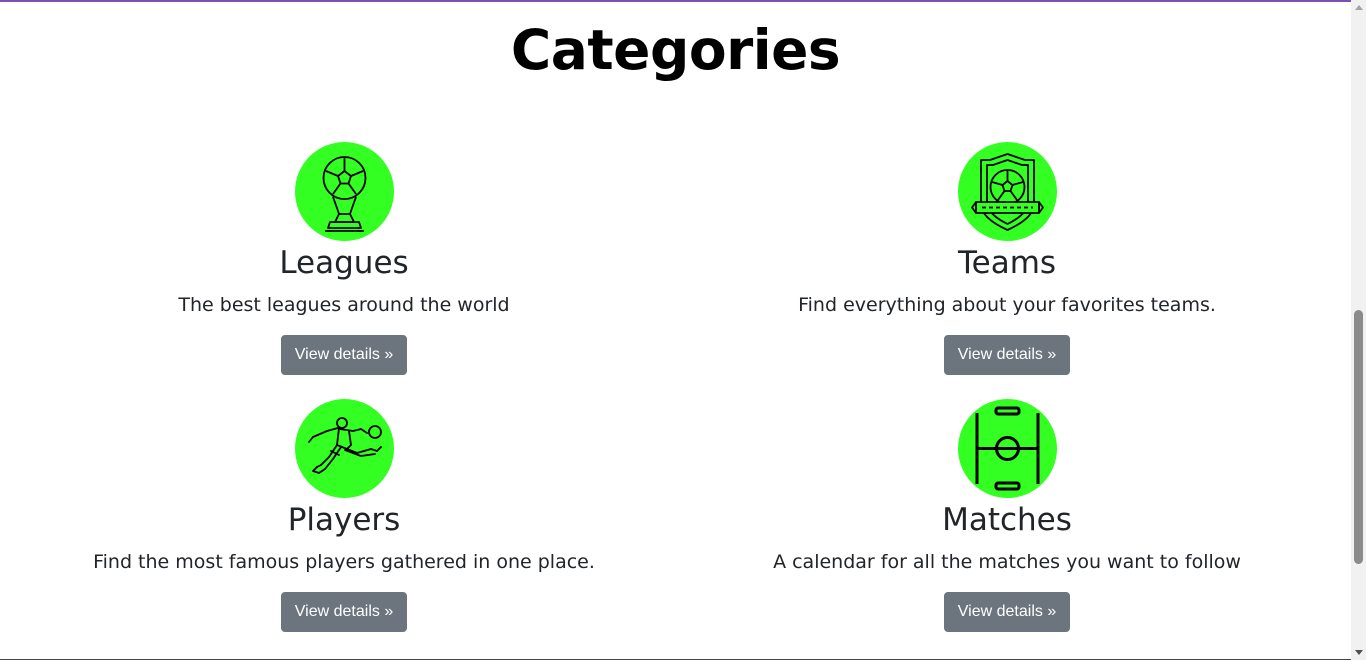 The height and width of the screenshot is (660, 1366). Describe the element at coordinates (344, 520) in the screenshot. I see `category-title-players: Players` at that location.